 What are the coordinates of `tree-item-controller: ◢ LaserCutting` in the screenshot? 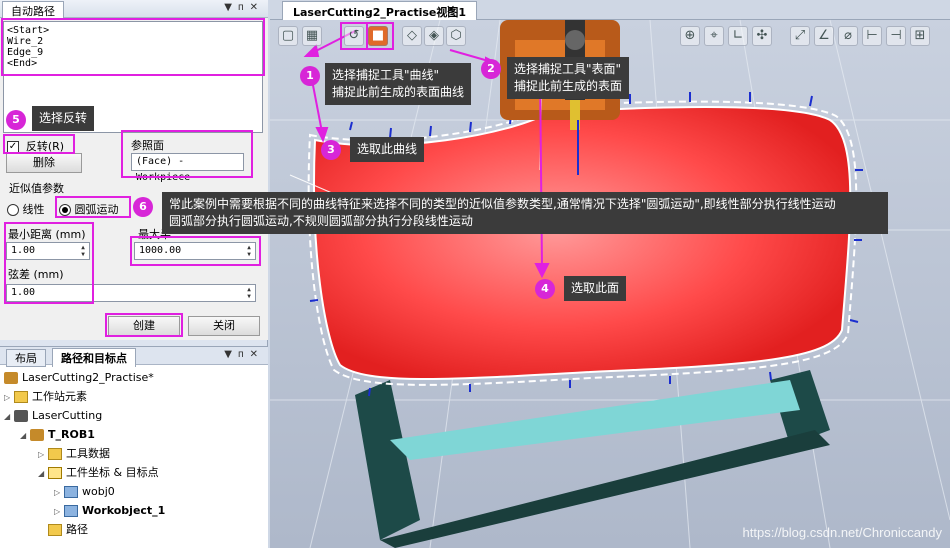 It's located at (53, 416).